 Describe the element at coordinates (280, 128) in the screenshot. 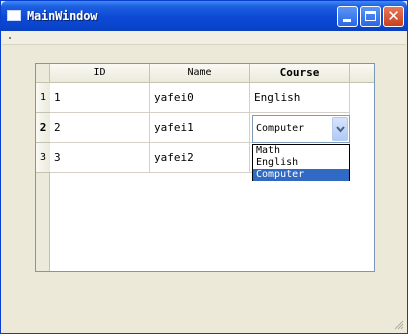

I see `combo-current-value: Computer` at that location.